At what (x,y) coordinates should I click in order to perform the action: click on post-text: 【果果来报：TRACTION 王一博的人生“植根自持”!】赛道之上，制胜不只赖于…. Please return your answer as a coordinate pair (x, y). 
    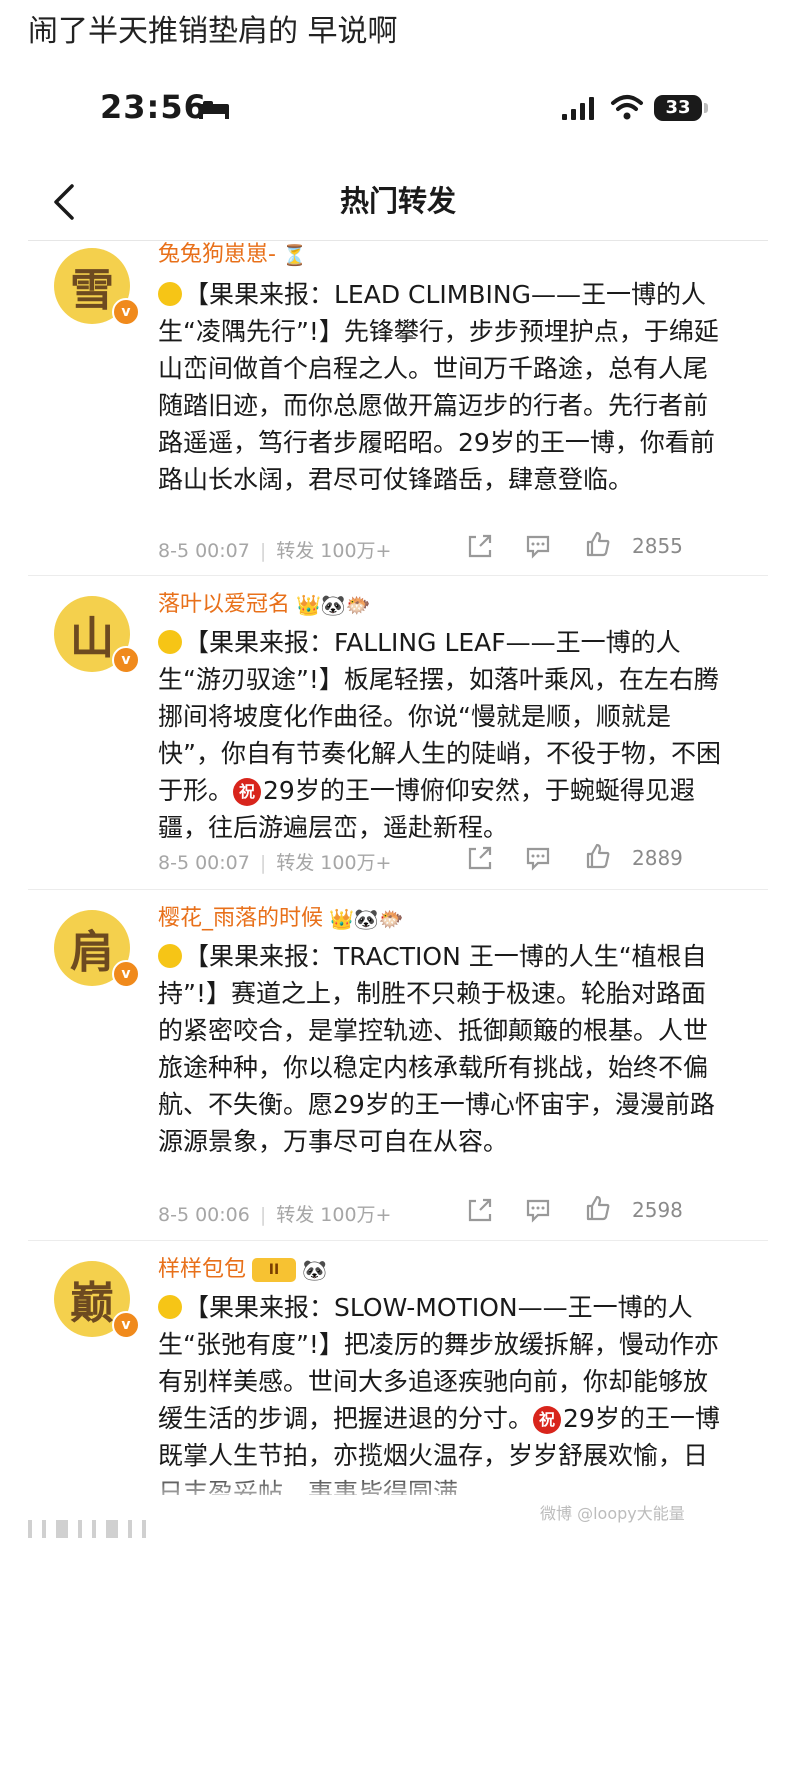
    Looking at the image, I should click on (436, 1049).